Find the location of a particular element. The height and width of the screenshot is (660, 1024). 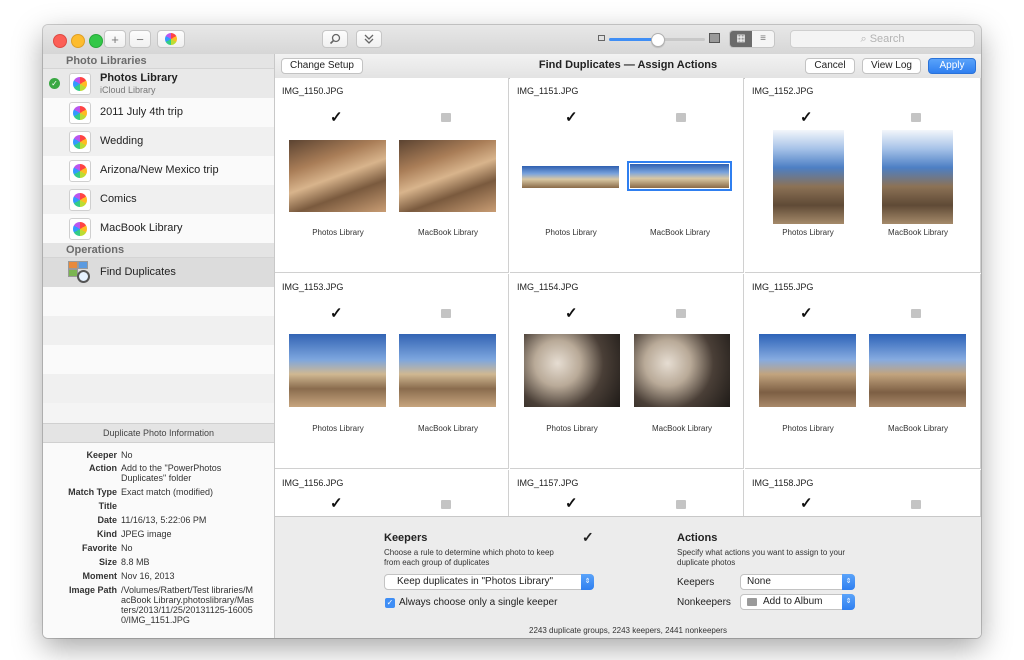

keepers-action-label: Keepers is located at coordinates (696, 582).